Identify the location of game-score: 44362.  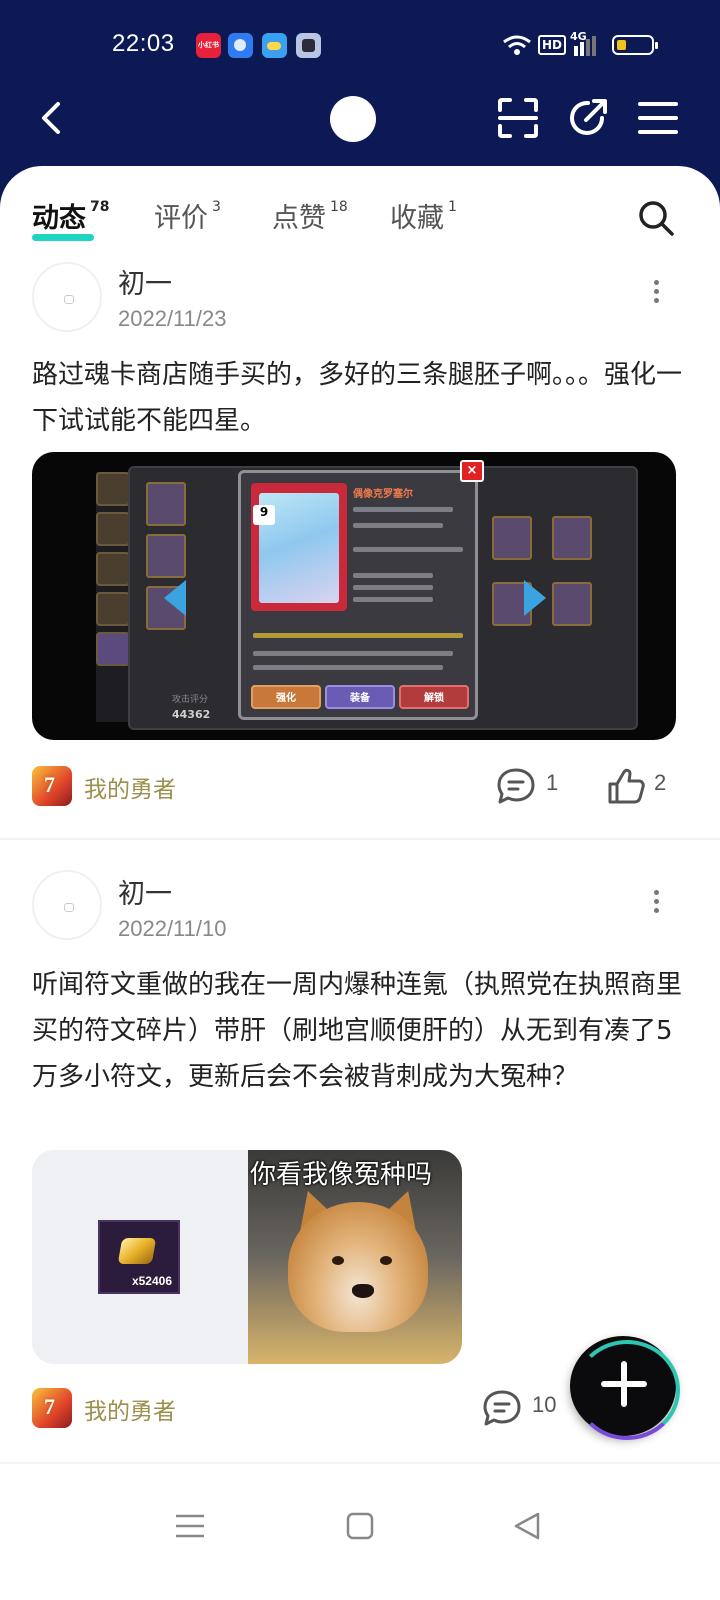
(191, 714).